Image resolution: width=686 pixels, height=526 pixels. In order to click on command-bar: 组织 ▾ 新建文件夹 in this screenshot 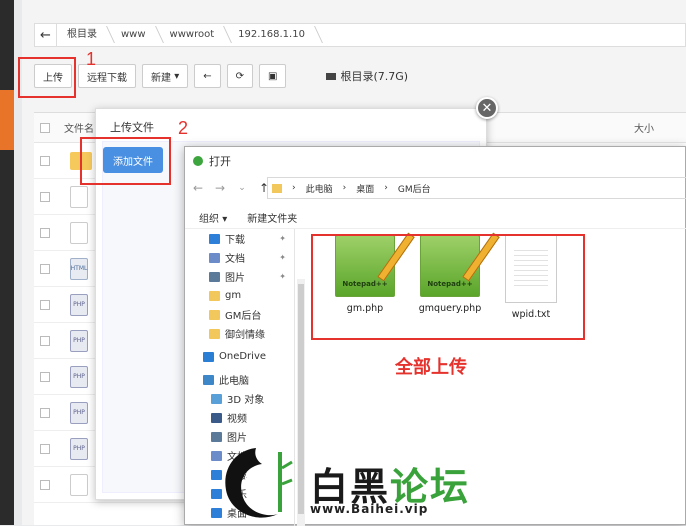, I will do `click(435, 218)`.